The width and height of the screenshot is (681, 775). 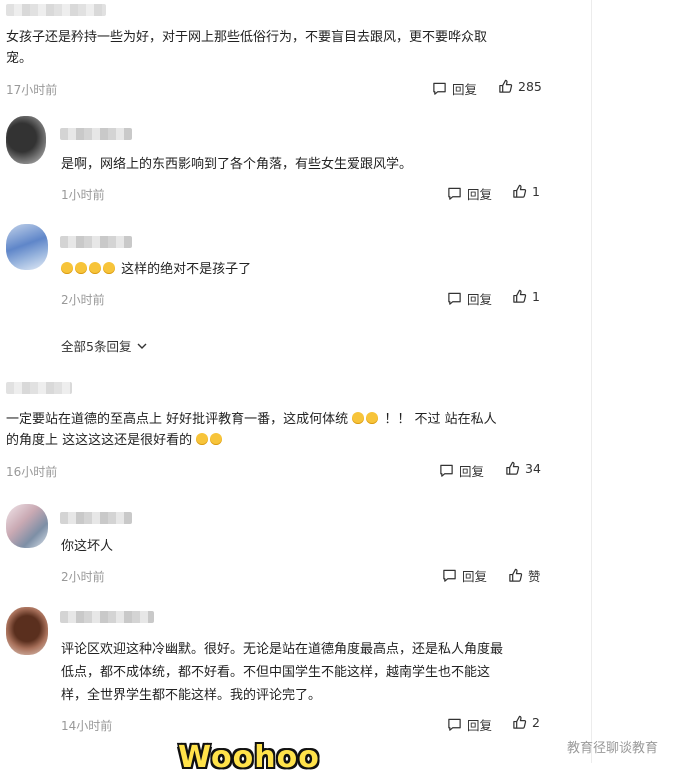 What do you see at coordinates (533, 468) in the screenshot?
I see `like-count: 34` at bounding box center [533, 468].